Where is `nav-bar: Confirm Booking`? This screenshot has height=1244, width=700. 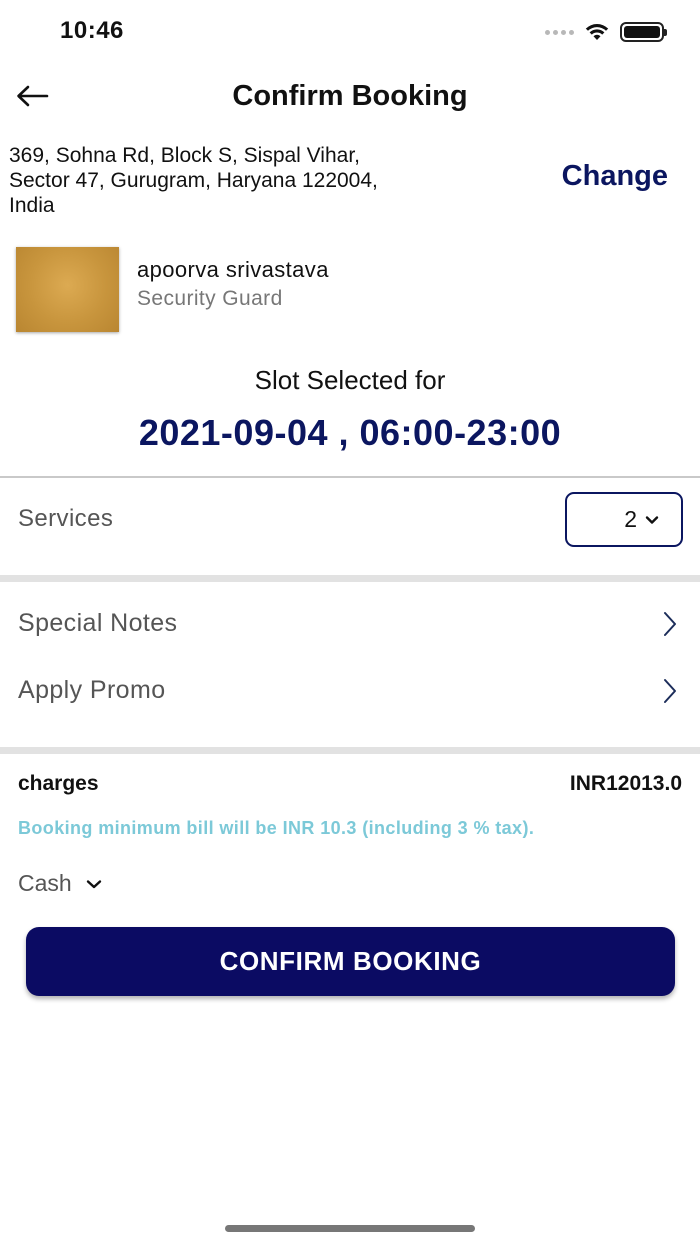 nav-bar: Confirm Booking is located at coordinates (350, 96).